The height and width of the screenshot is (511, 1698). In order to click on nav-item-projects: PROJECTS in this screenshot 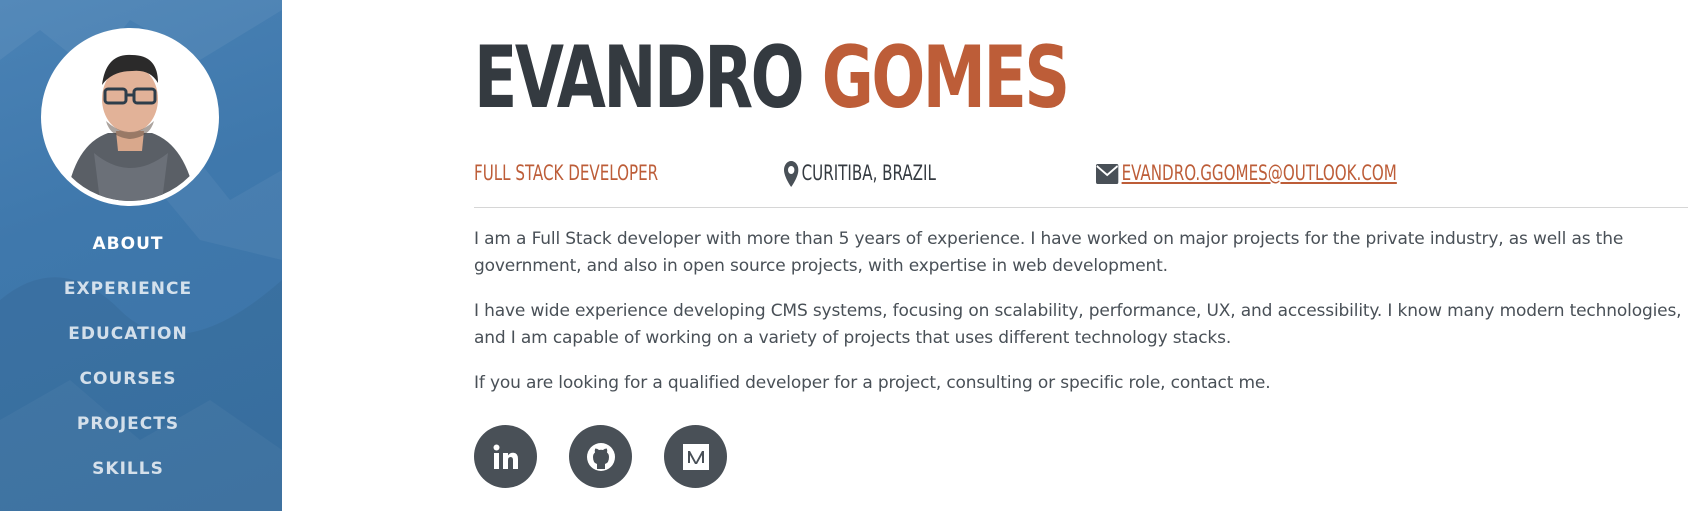, I will do `click(128, 424)`.